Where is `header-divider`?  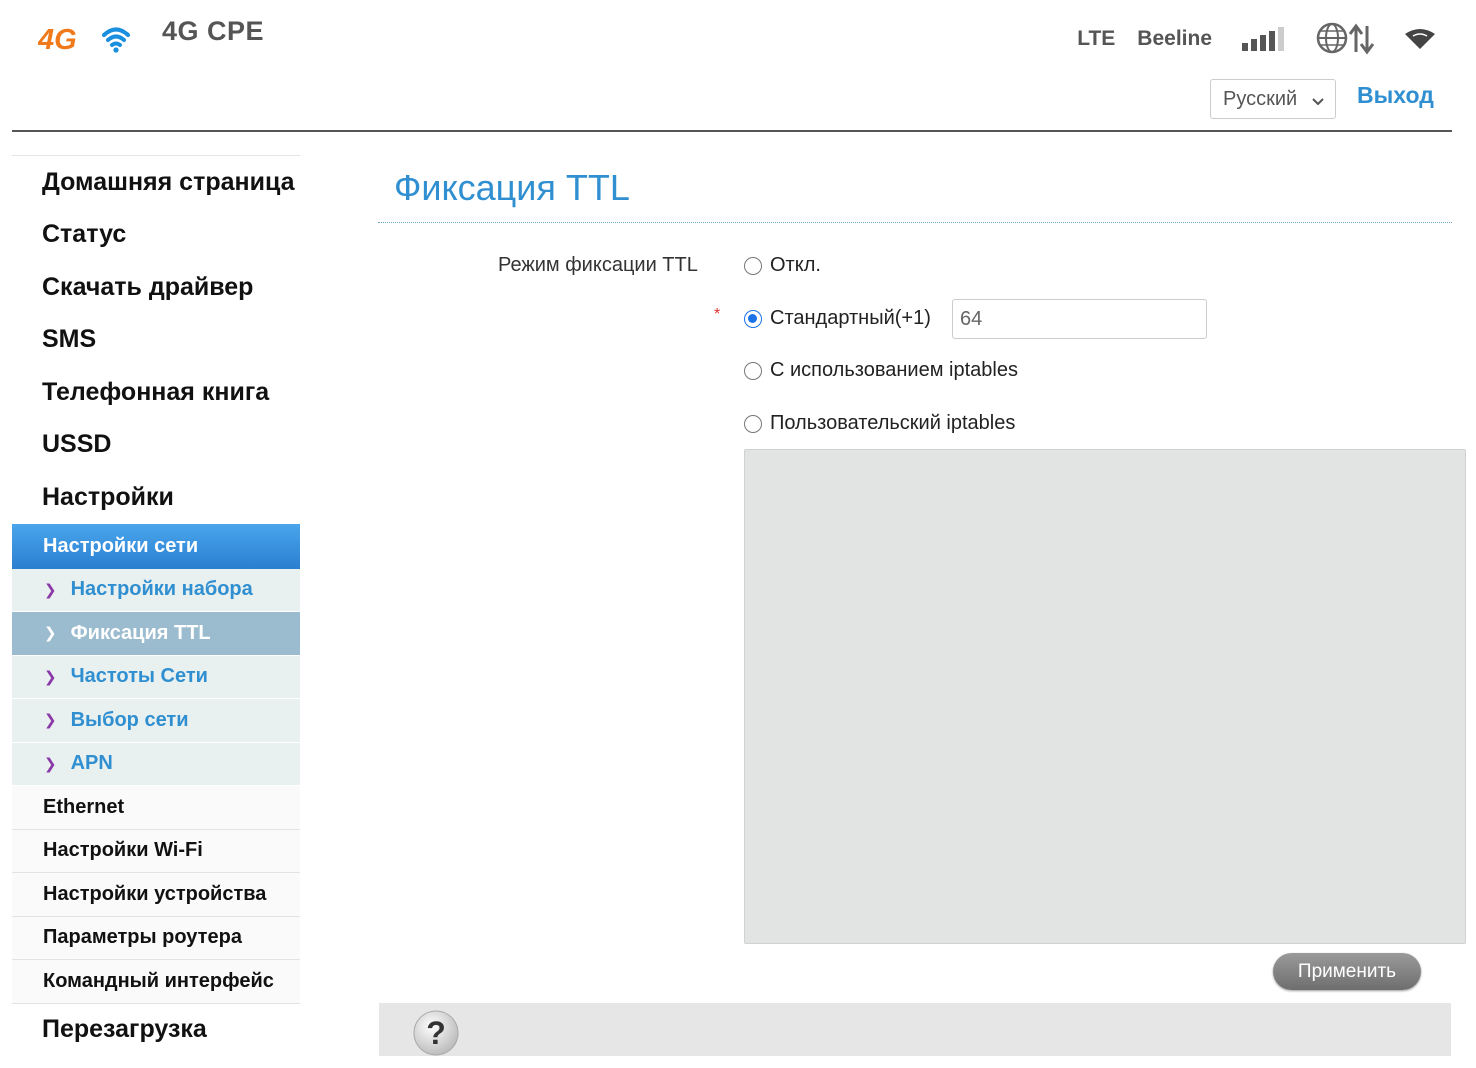
header-divider is located at coordinates (732, 131).